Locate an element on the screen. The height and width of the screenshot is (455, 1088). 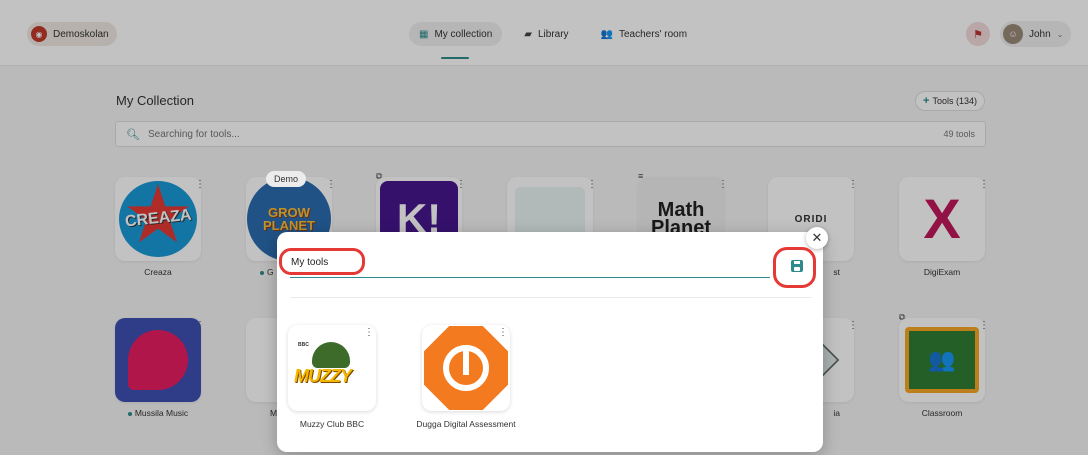
close-button: ✕ is located at coordinates (817, 238).